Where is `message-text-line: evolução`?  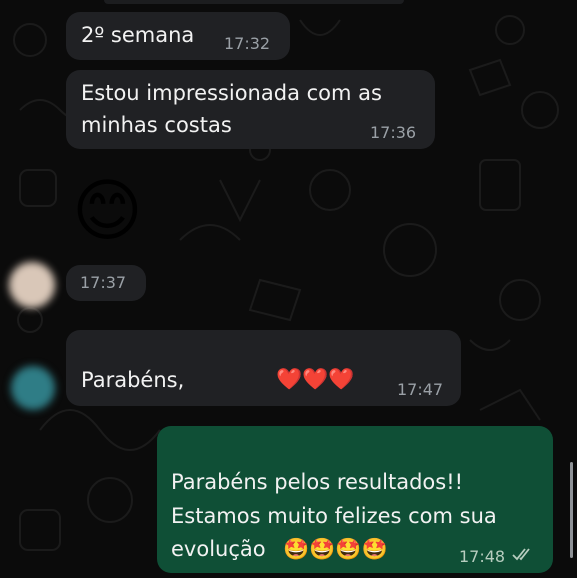 message-text-line: evolução is located at coordinates (218, 549).